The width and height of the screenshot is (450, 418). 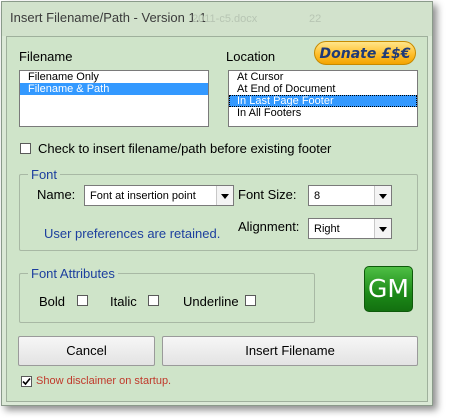 What do you see at coordinates (123, 301) in the screenshot?
I see `italic-label: Italic` at bounding box center [123, 301].